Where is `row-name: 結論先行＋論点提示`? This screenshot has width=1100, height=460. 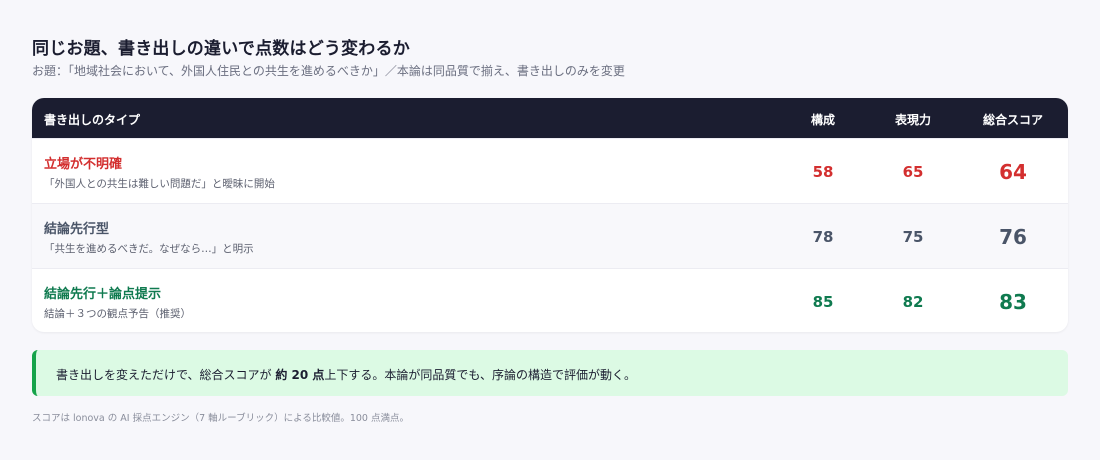 row-name: 結論先行＋論点提示 is located at coordinates (103, 294).